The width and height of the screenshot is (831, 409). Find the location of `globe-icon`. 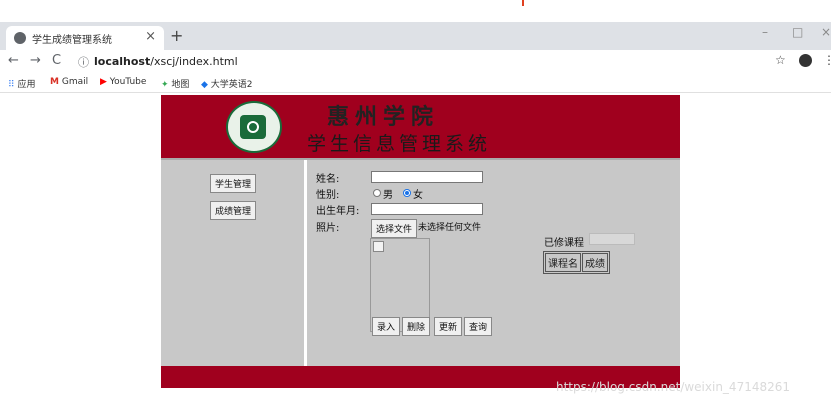

globe-icon is located at coordinates (20, 38).